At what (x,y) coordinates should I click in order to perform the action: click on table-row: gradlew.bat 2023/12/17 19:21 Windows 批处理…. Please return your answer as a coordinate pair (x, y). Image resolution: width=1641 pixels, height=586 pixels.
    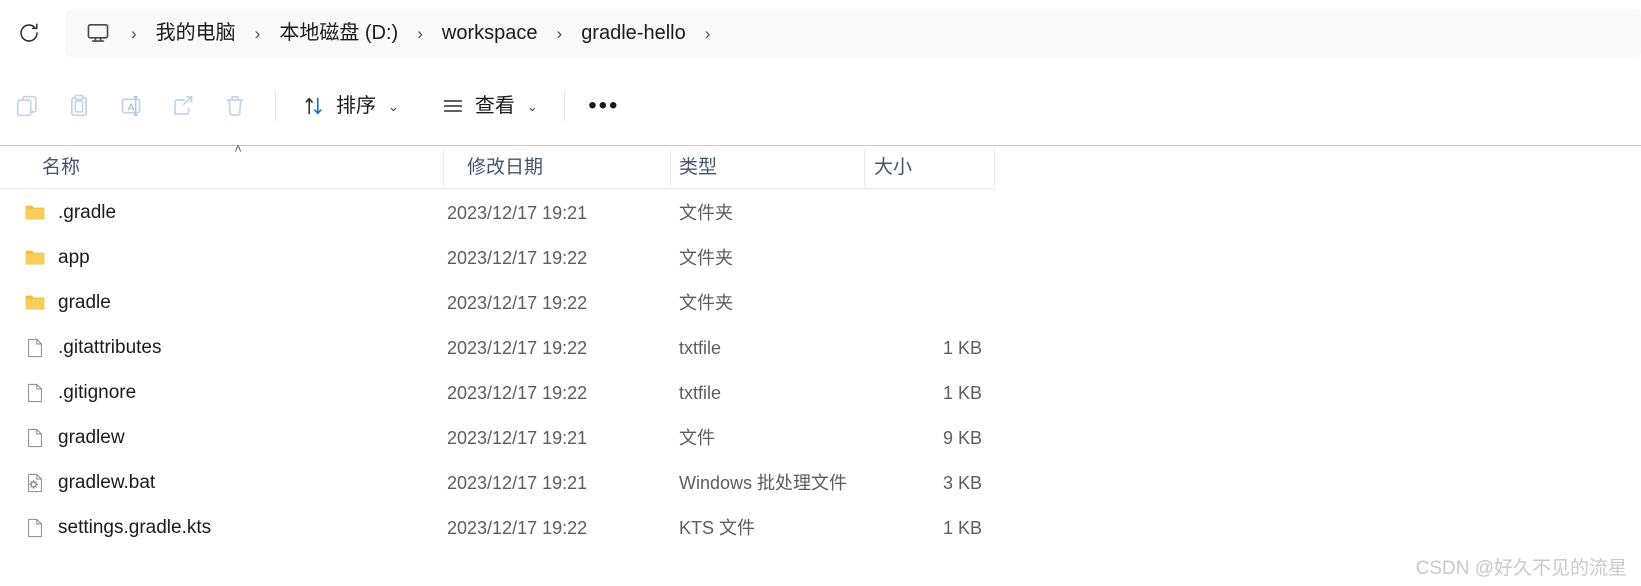
    Looking at the image, I should click on (820, 482).